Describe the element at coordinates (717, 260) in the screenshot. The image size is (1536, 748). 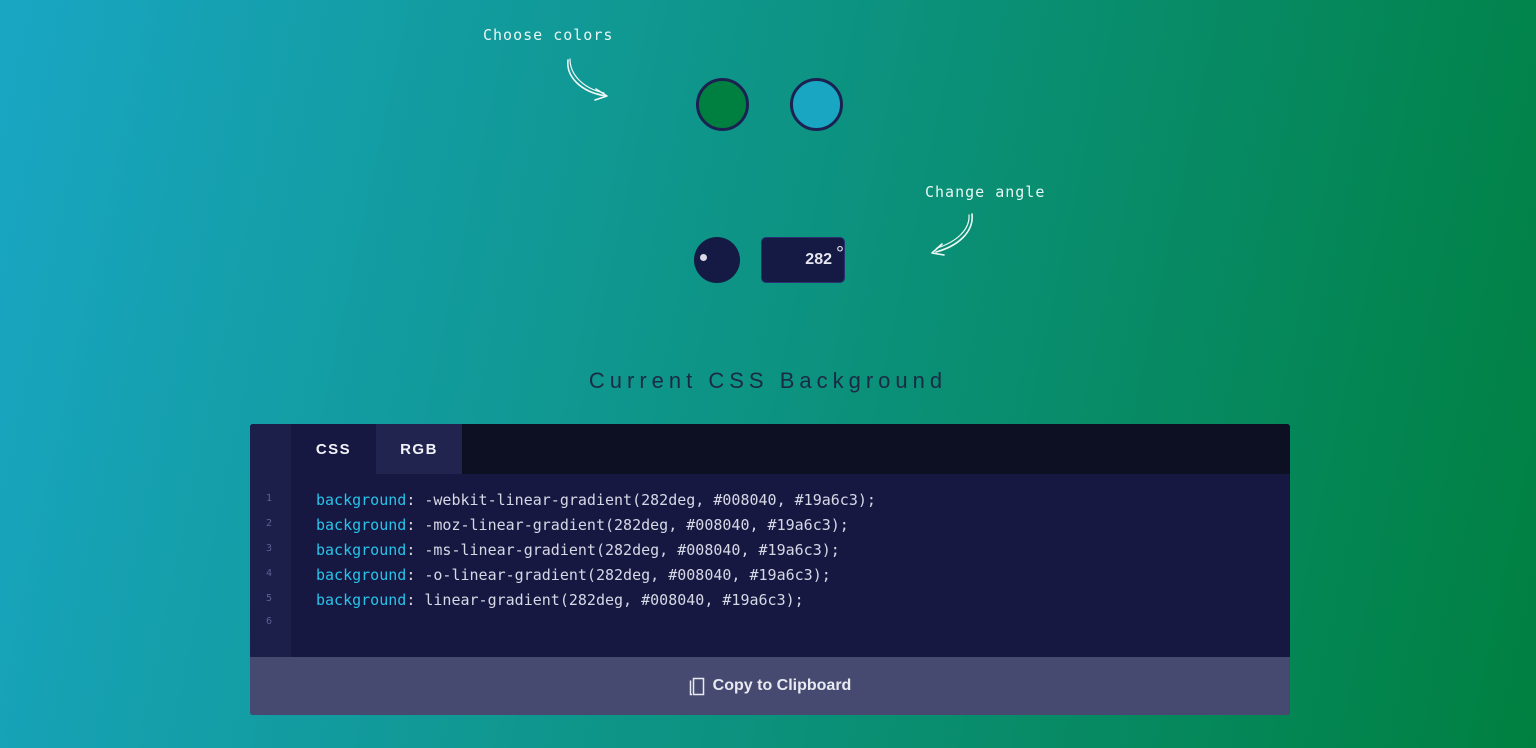
I see `angle-dial` at that location.